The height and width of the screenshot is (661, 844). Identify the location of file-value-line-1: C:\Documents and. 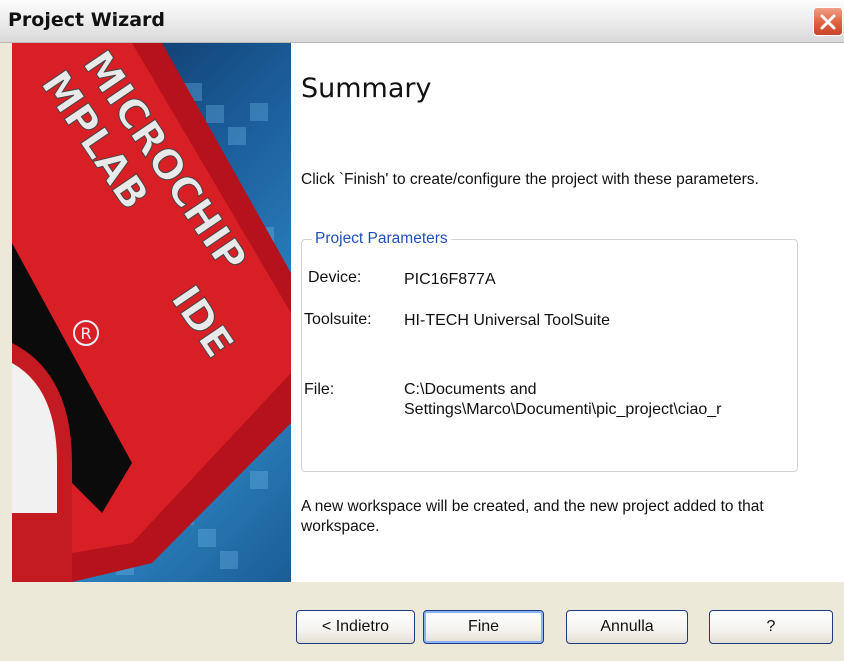
(470, 389).